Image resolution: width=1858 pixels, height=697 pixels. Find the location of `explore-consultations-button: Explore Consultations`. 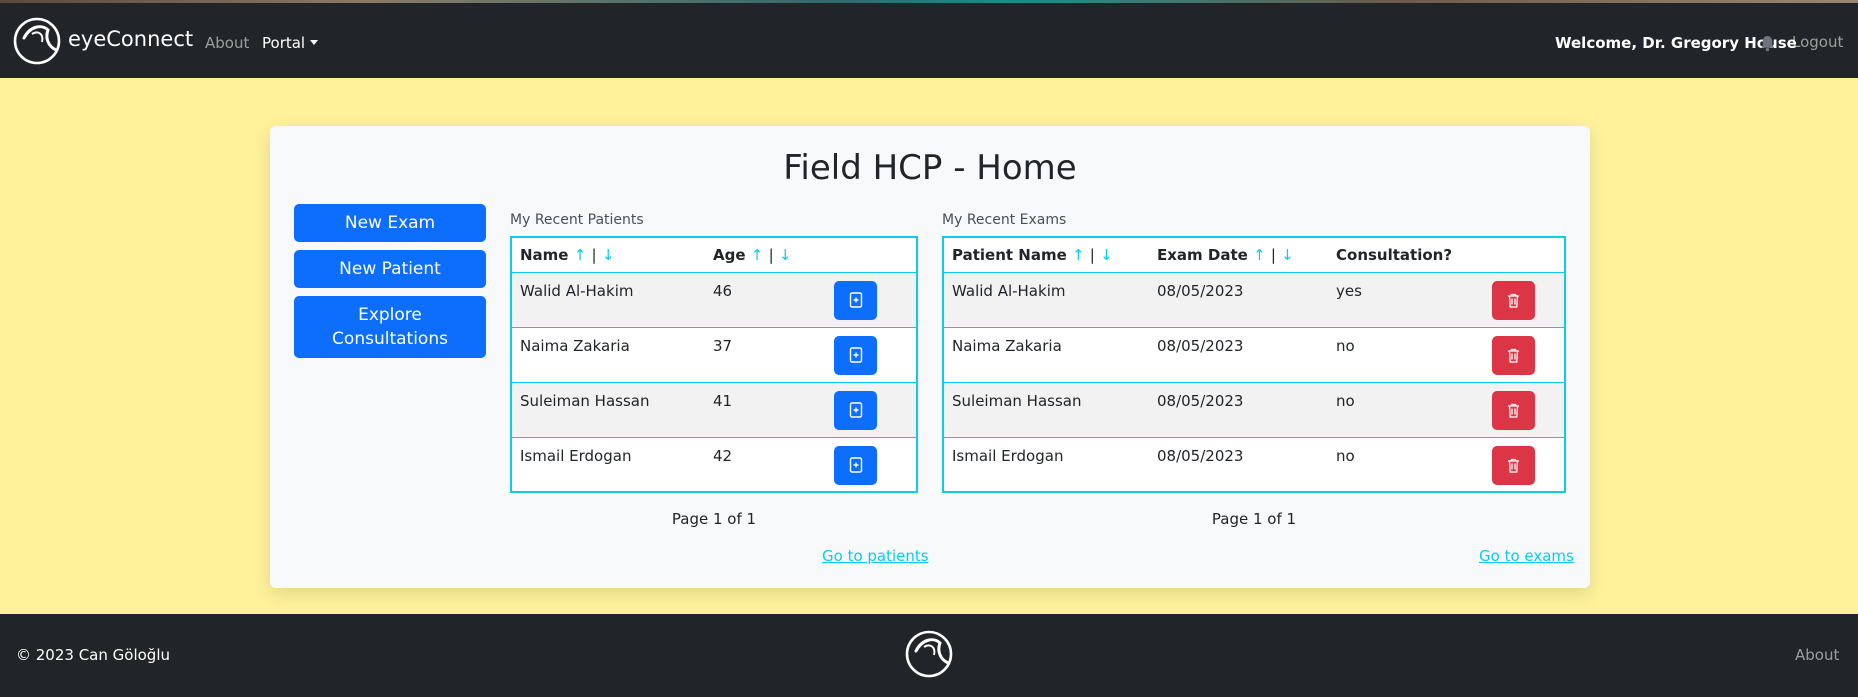

explore-consultations-button: Explore Consultations is located at coordinates (390, 327).